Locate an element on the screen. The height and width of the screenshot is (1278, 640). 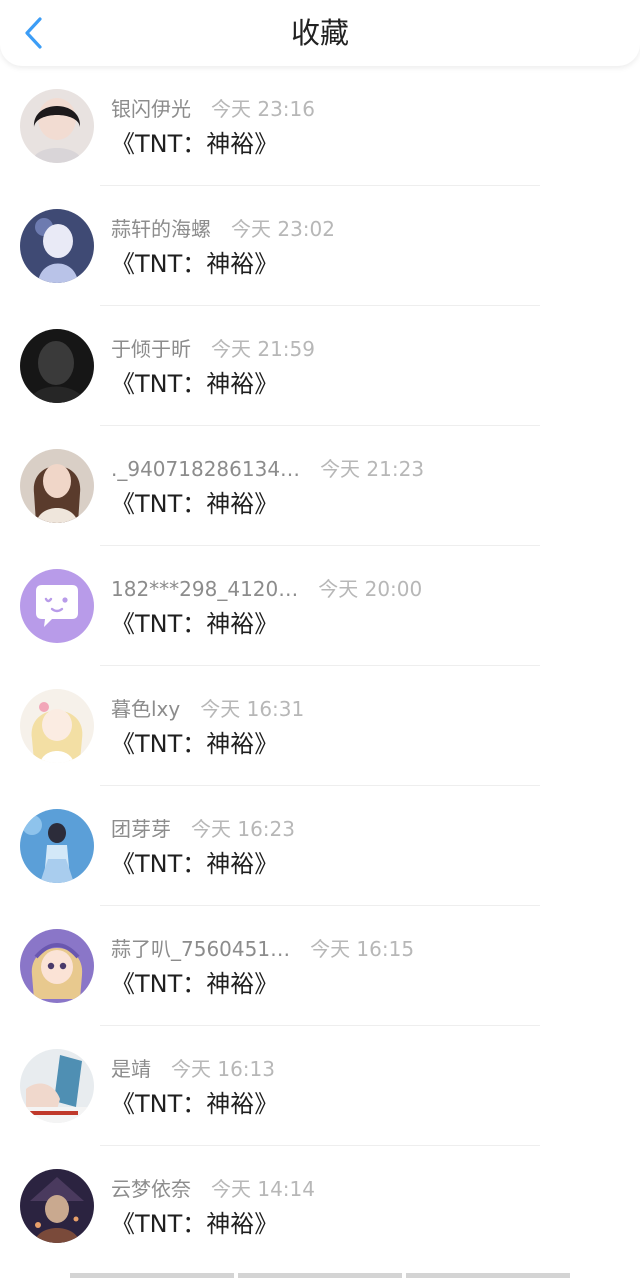
list-item: 是靖 今天 16:13 《TNT：神裕》 is located at coordinates (320, 1086).